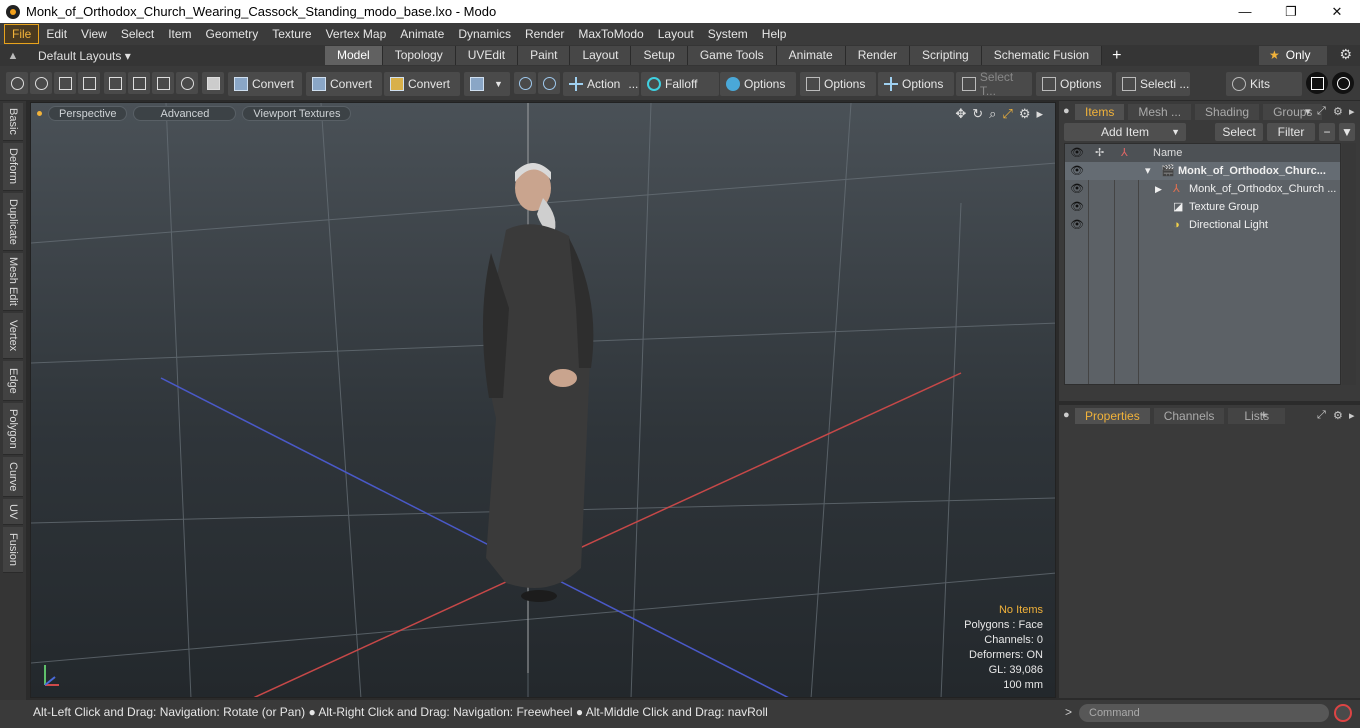  Describe the element at coordinates (732, 55) in the screenshot. I see `tab-game-tools: Game Tools` at that location.